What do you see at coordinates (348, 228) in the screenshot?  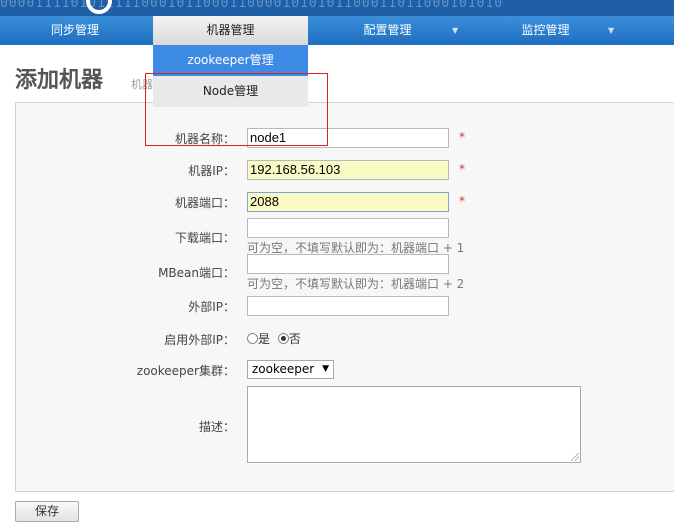 I see `download-port-input` at bounding box center [348, 228].